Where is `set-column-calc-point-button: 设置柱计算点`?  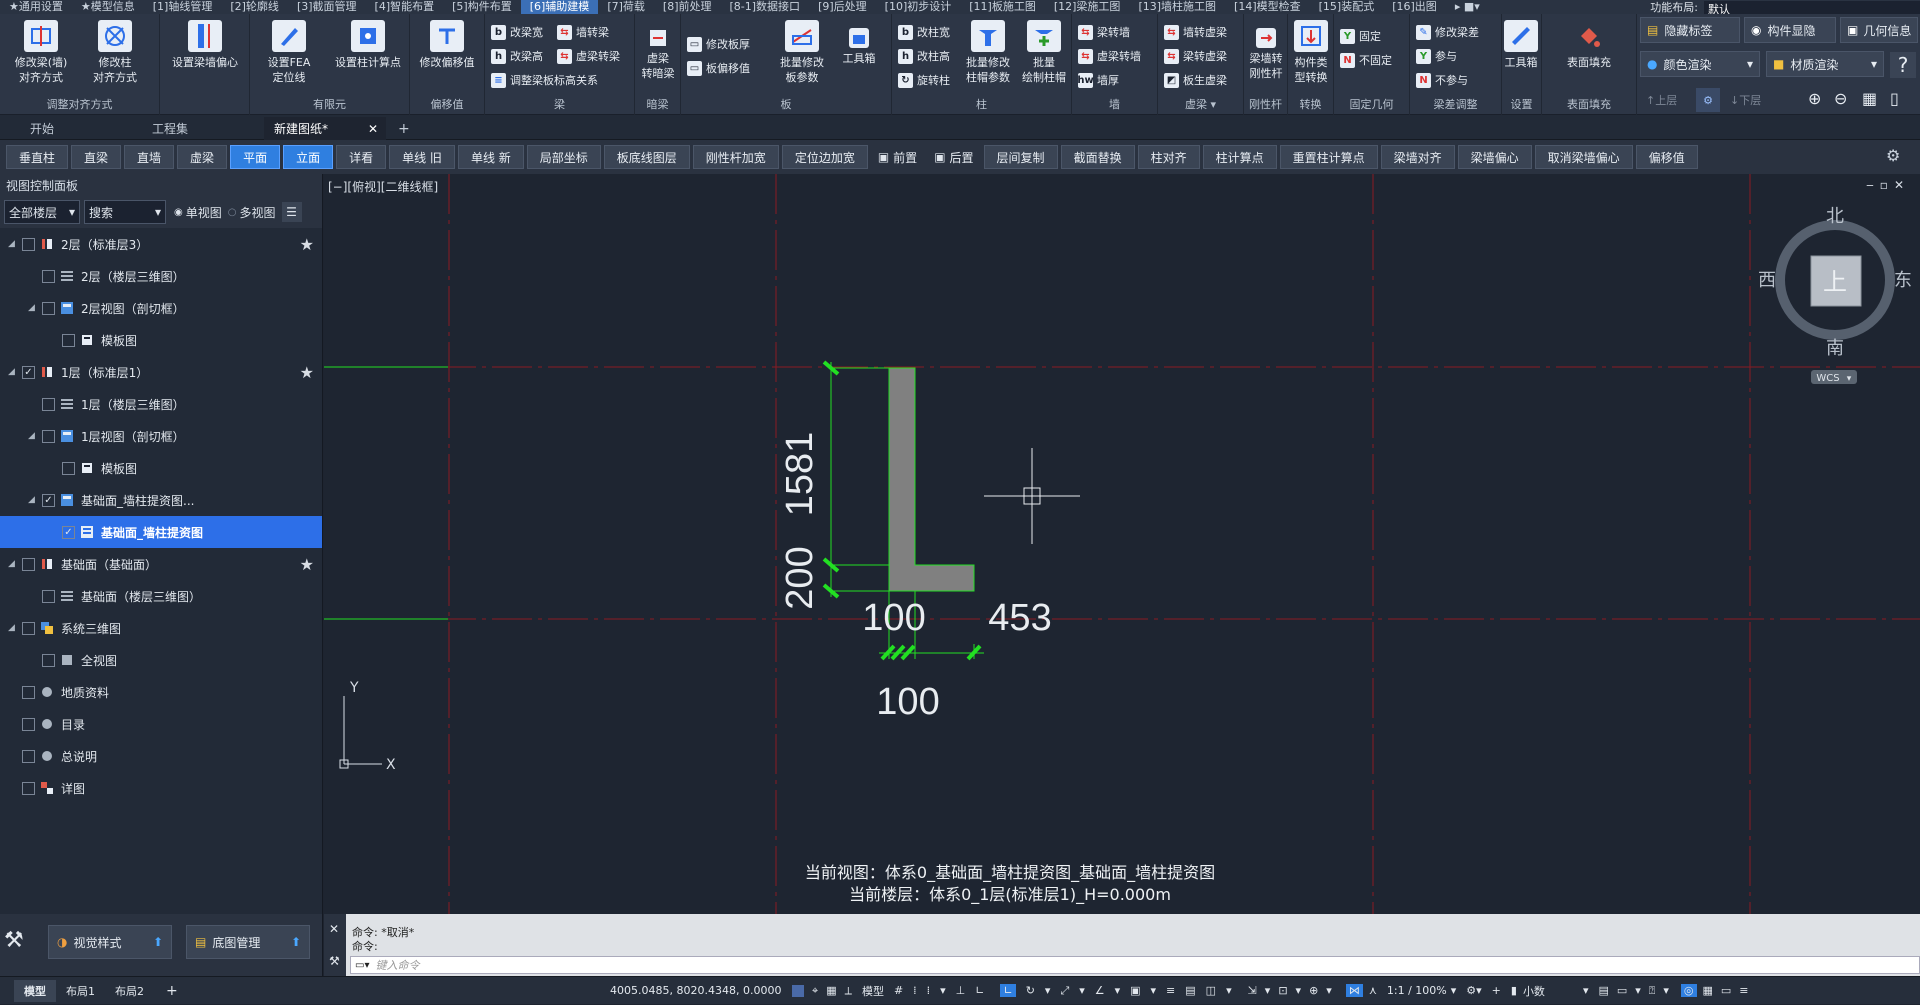 set-column-calc-point-button: 设置柱计算点 is located at coordinates (368, 45).